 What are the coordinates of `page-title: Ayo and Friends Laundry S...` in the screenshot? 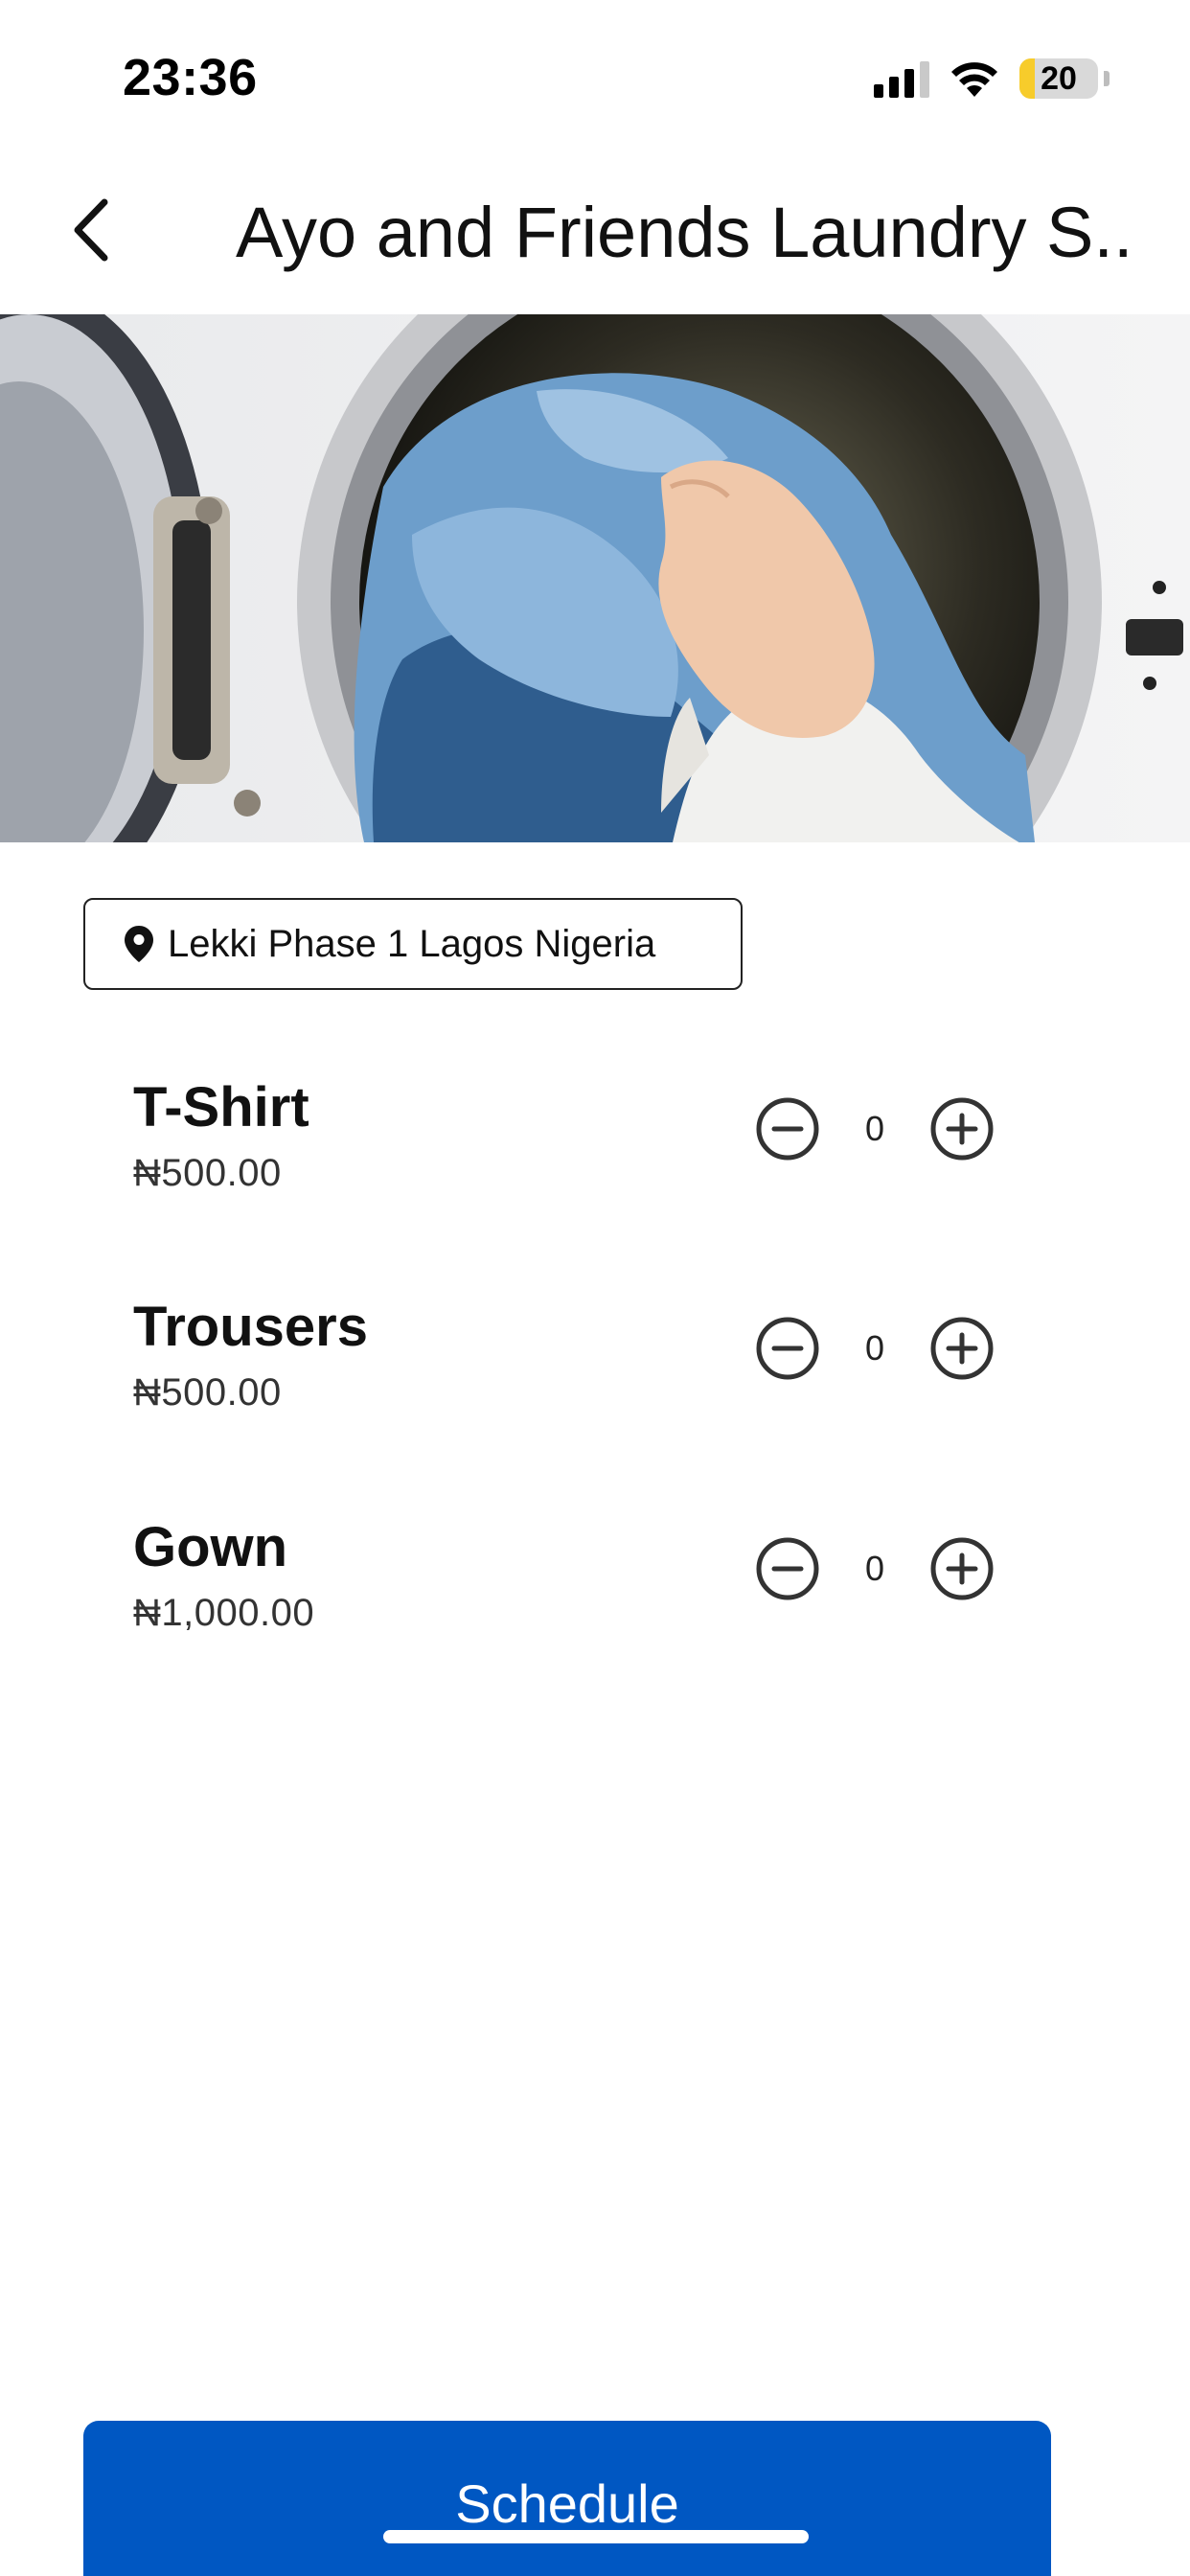 It's located at (682, 232).